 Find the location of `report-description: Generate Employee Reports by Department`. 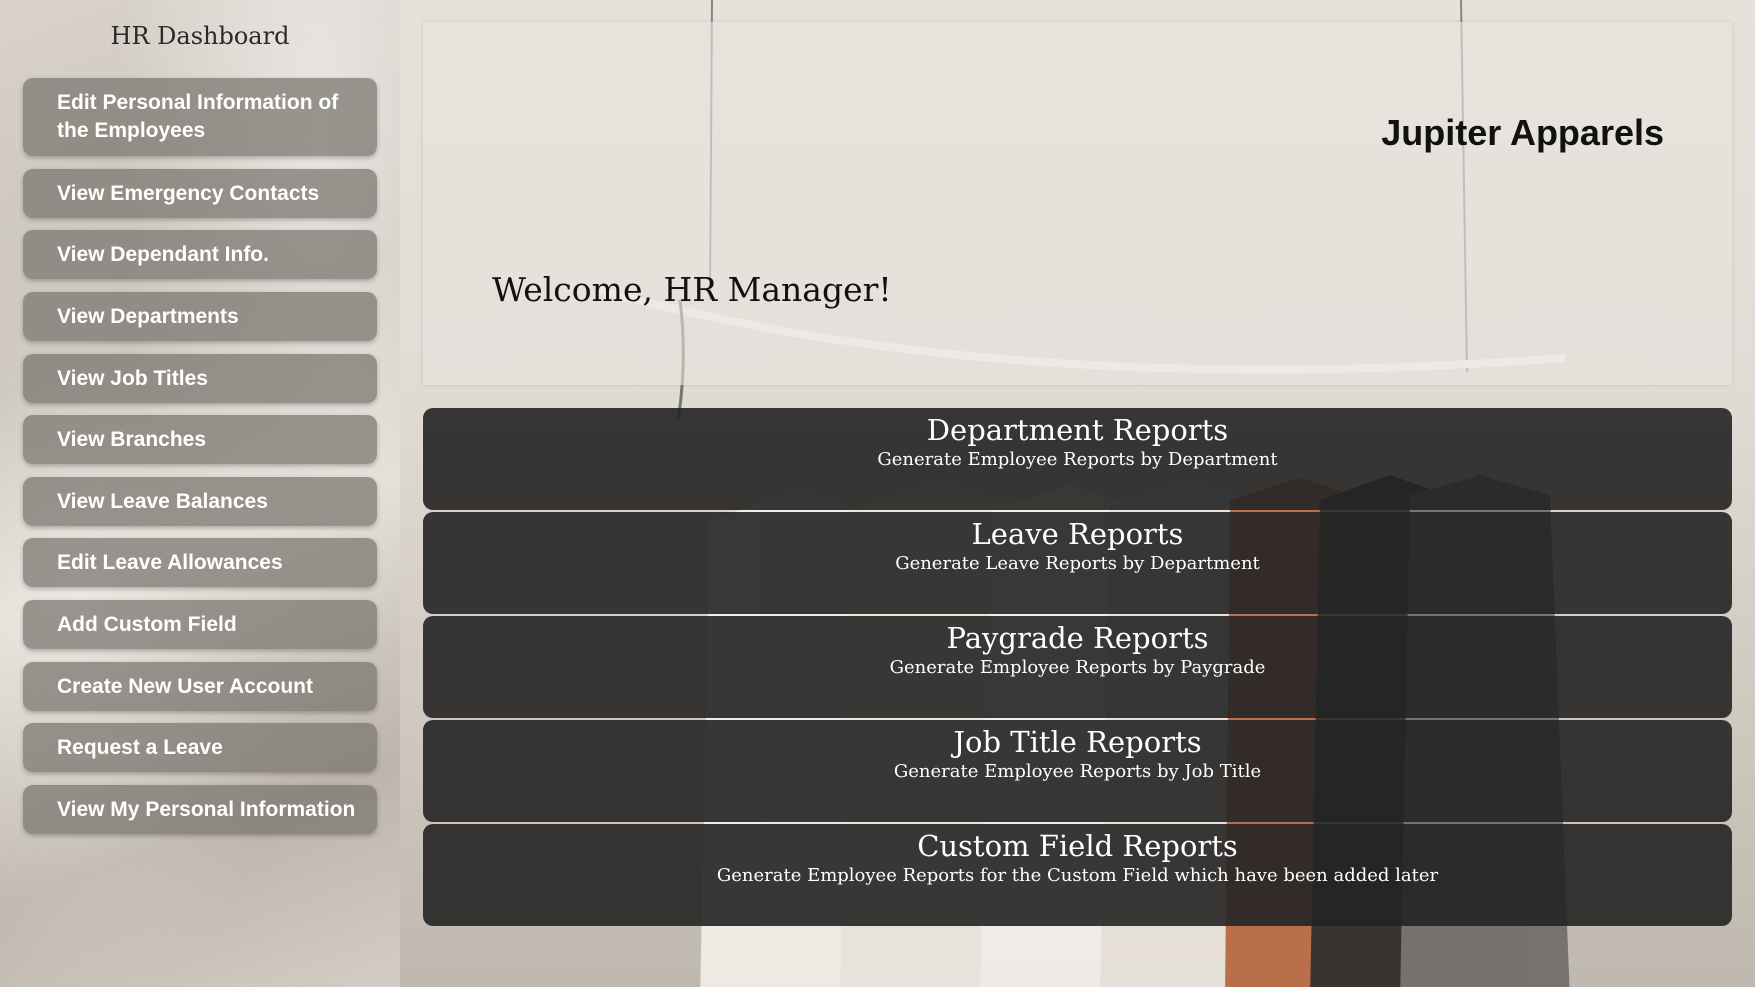

report-description: Generate Employee Reports by Department is located at coordinates (1077, 459).